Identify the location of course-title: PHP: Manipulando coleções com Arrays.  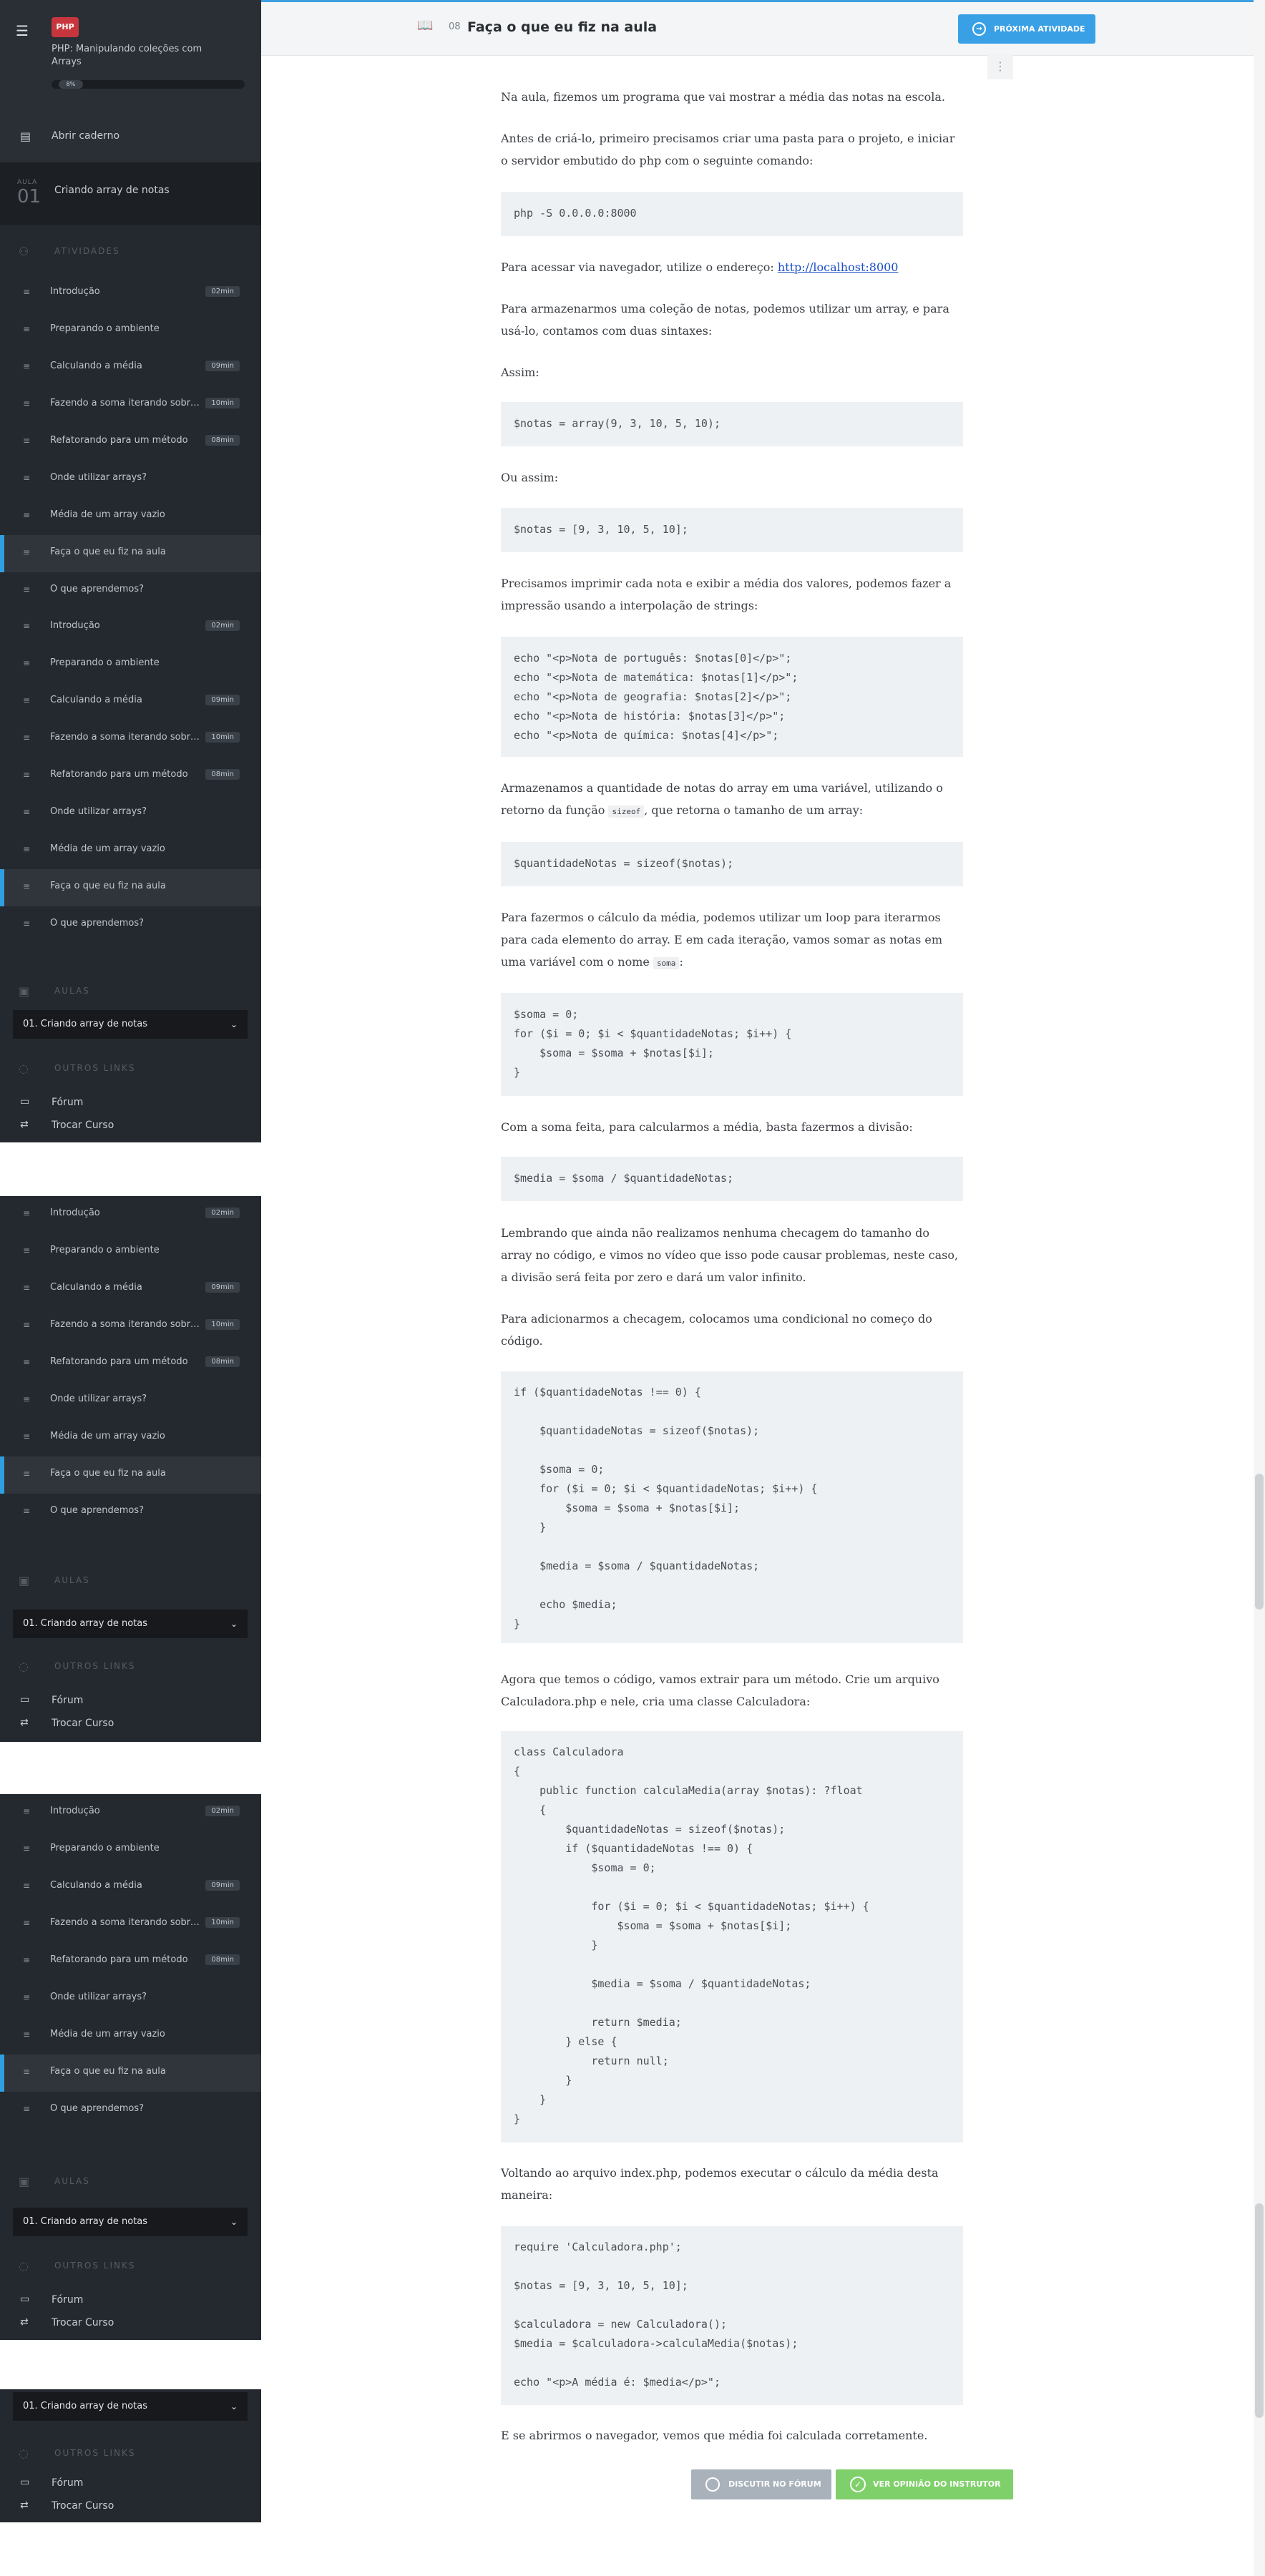
(141, 56).